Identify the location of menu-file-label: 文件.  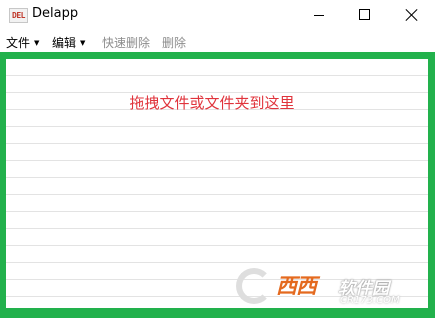
(18, 43).